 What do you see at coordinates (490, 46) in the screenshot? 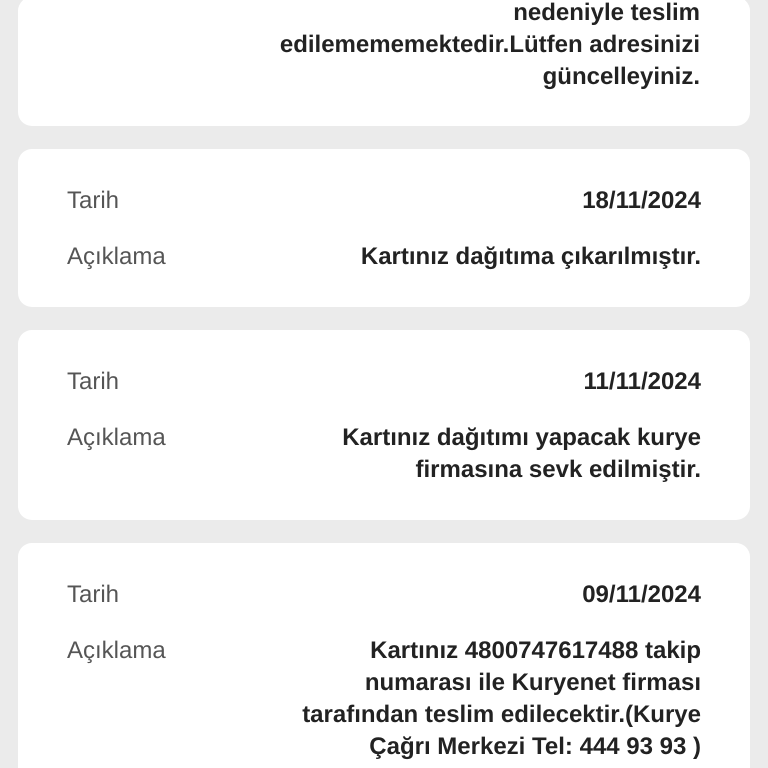
I see `description-text: nedeniyle teslim edilemememektedir.Lütfen adresinizi güncelleyiniz.` at bounding box center [490, 46].